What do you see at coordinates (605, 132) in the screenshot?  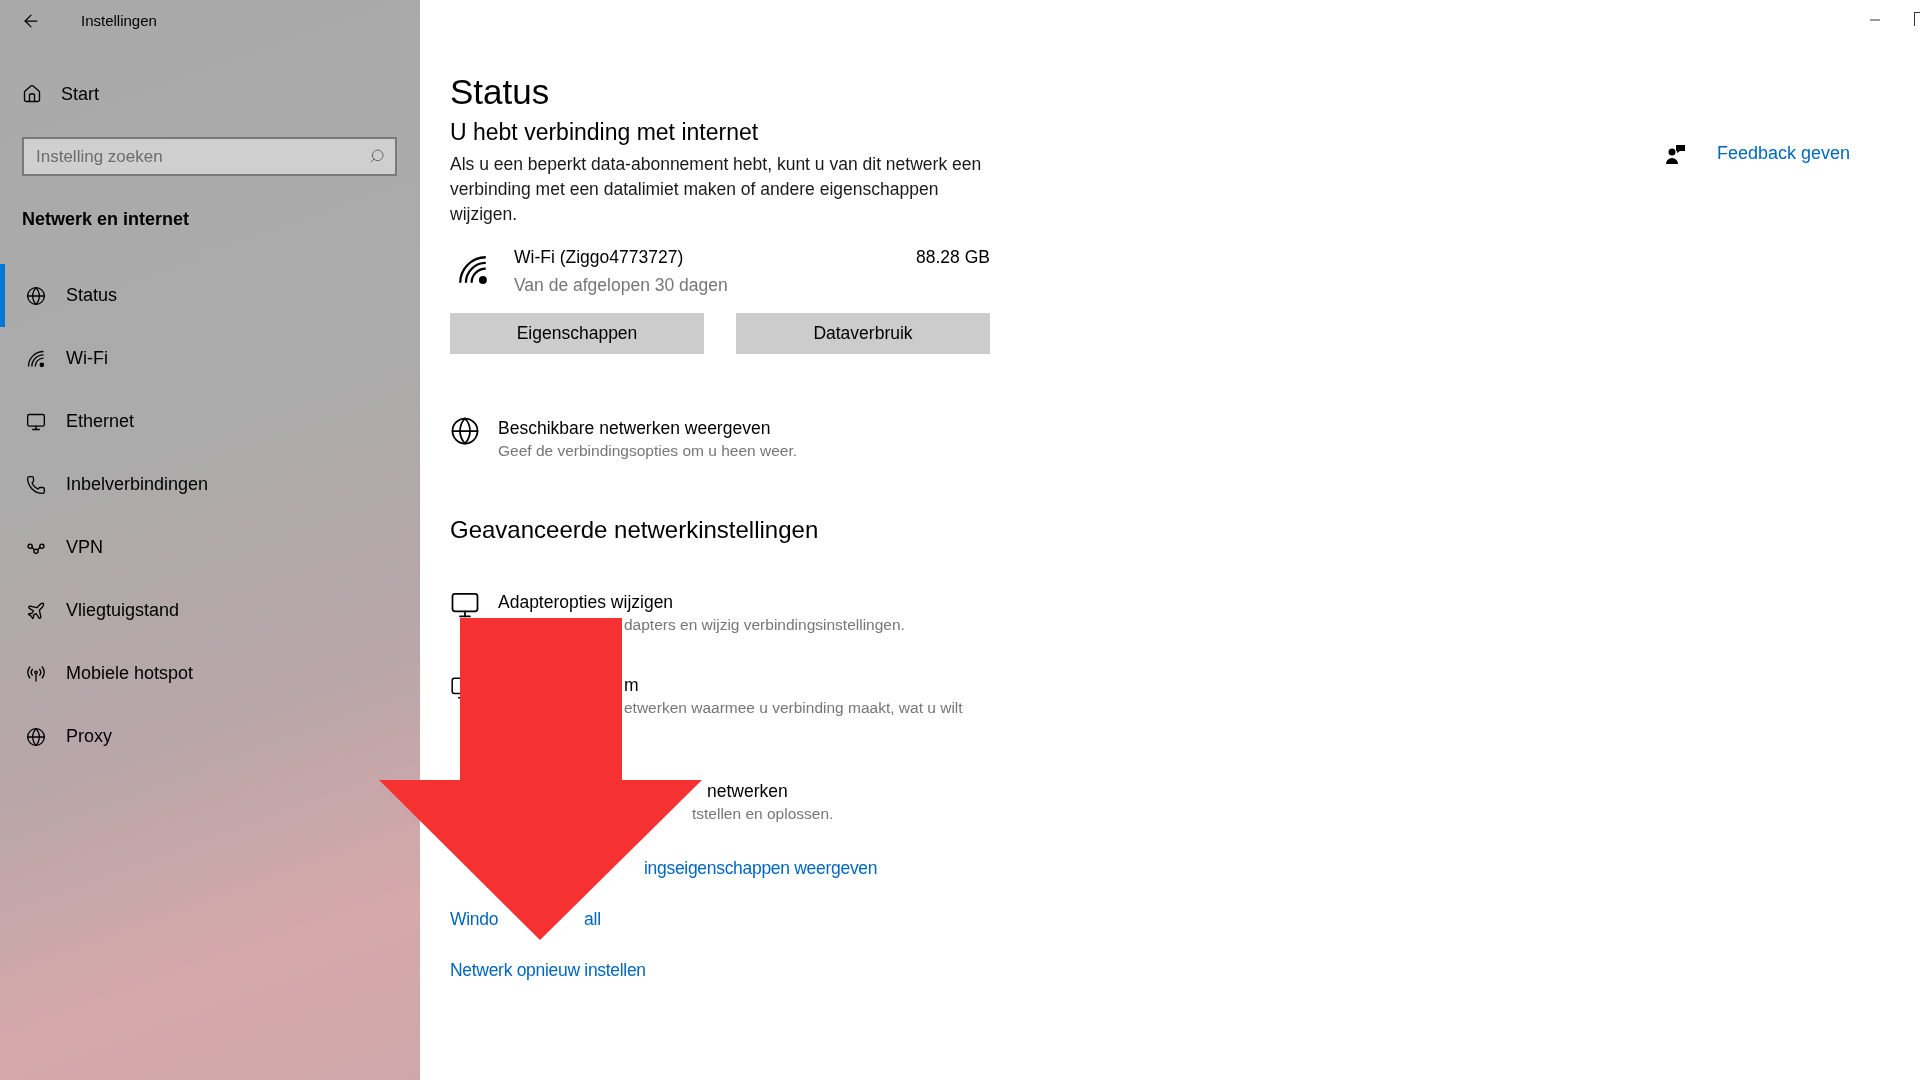 I see `section-subtitle: U hebt verbinding met internet` at bounding box center [605, 132].